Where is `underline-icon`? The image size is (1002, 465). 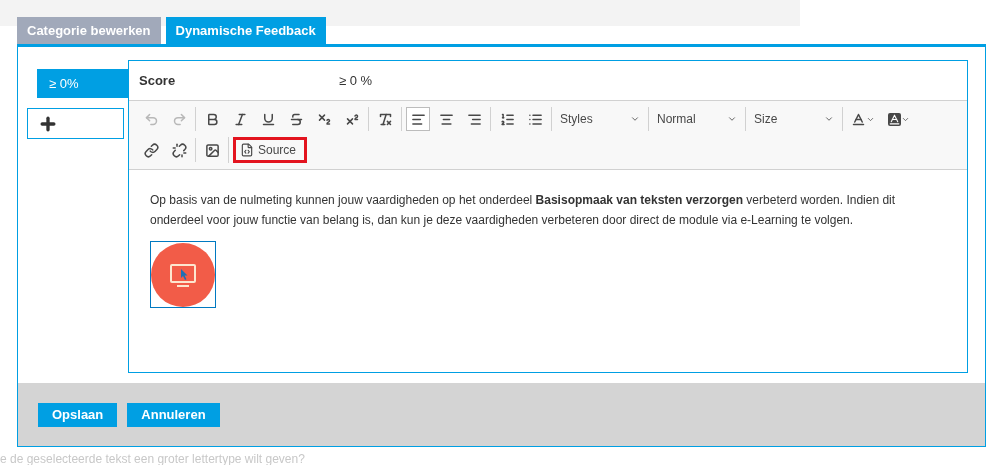
underline-icon is located at coordinates (268, 119).